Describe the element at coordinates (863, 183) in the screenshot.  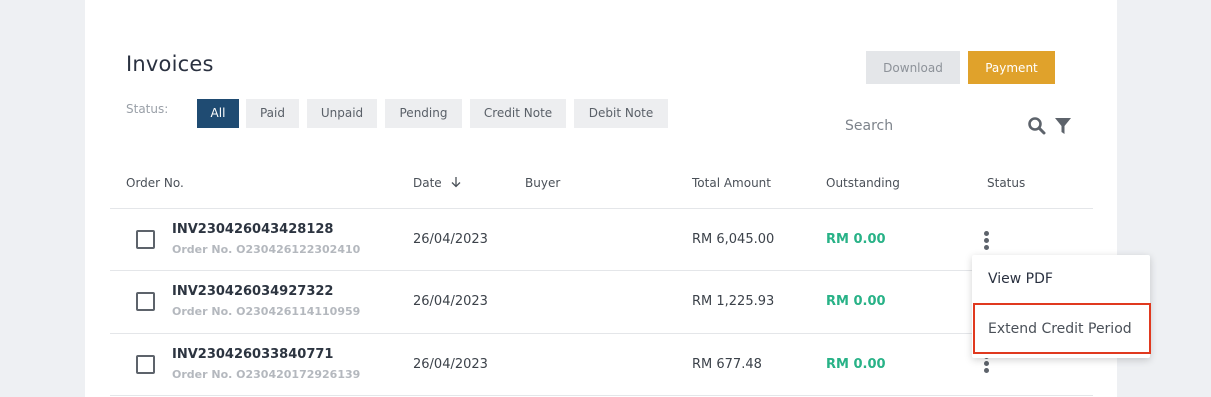
I see `column-header-outstanding: Outstanding` at that location.